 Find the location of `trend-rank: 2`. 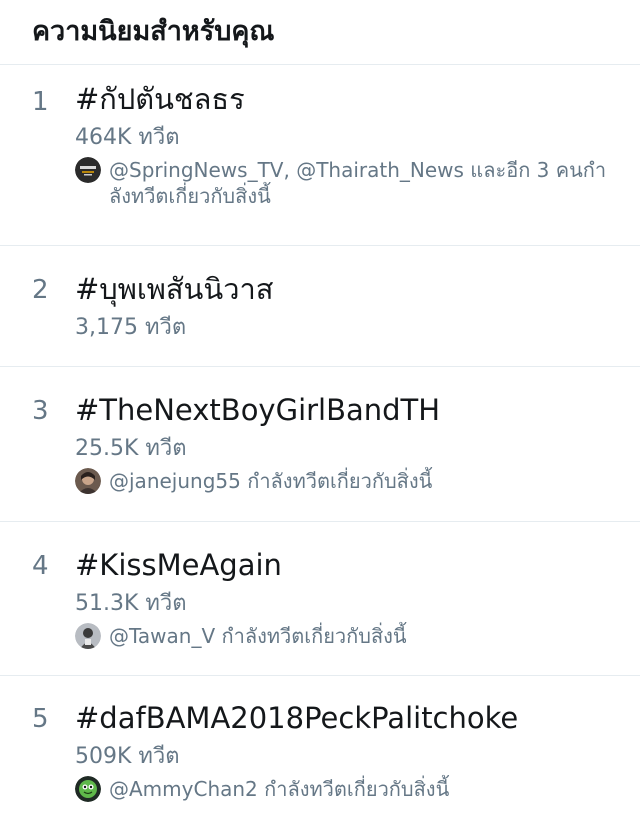

trend-rank: 2 is located at coordinates (40, 290).